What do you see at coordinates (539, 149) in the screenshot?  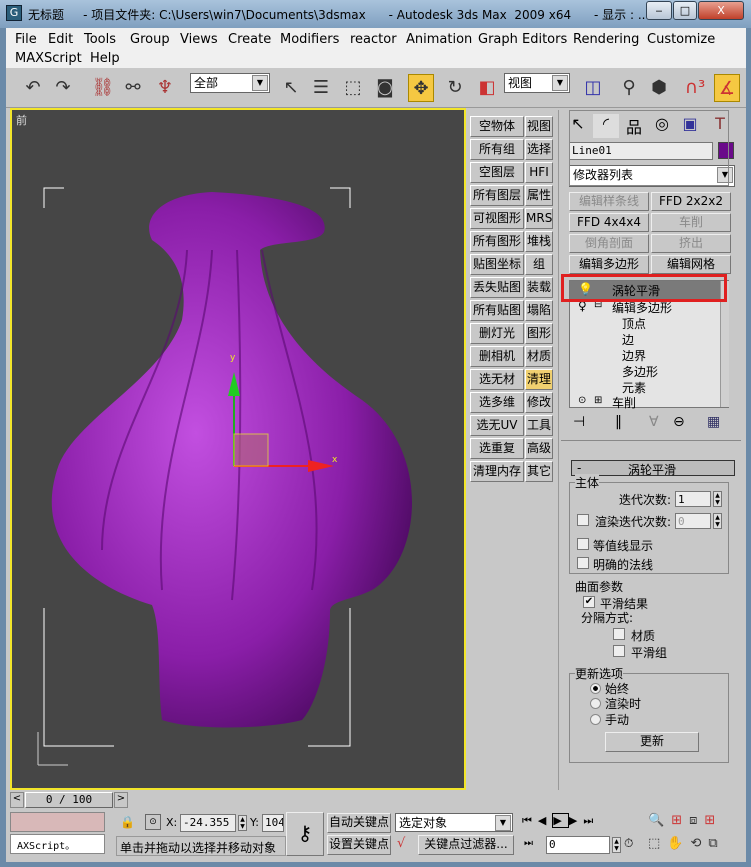 I see `utility-button: 选择` at bounding box center [539, 149].